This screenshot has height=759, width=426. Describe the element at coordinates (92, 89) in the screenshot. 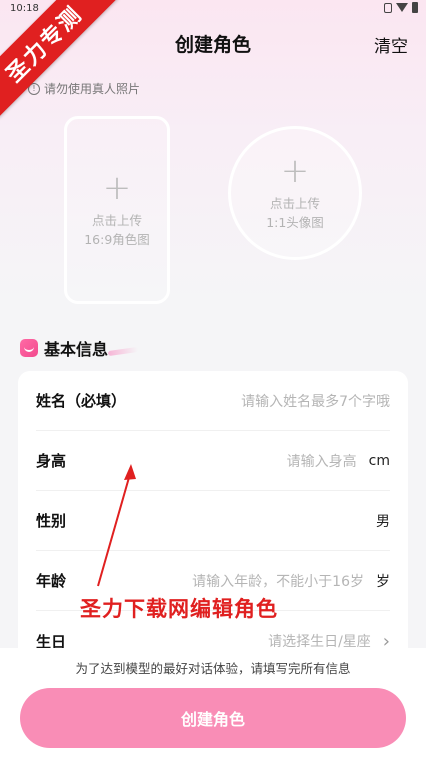

I see `notice-text: 请勿使用真人照片` at that location.